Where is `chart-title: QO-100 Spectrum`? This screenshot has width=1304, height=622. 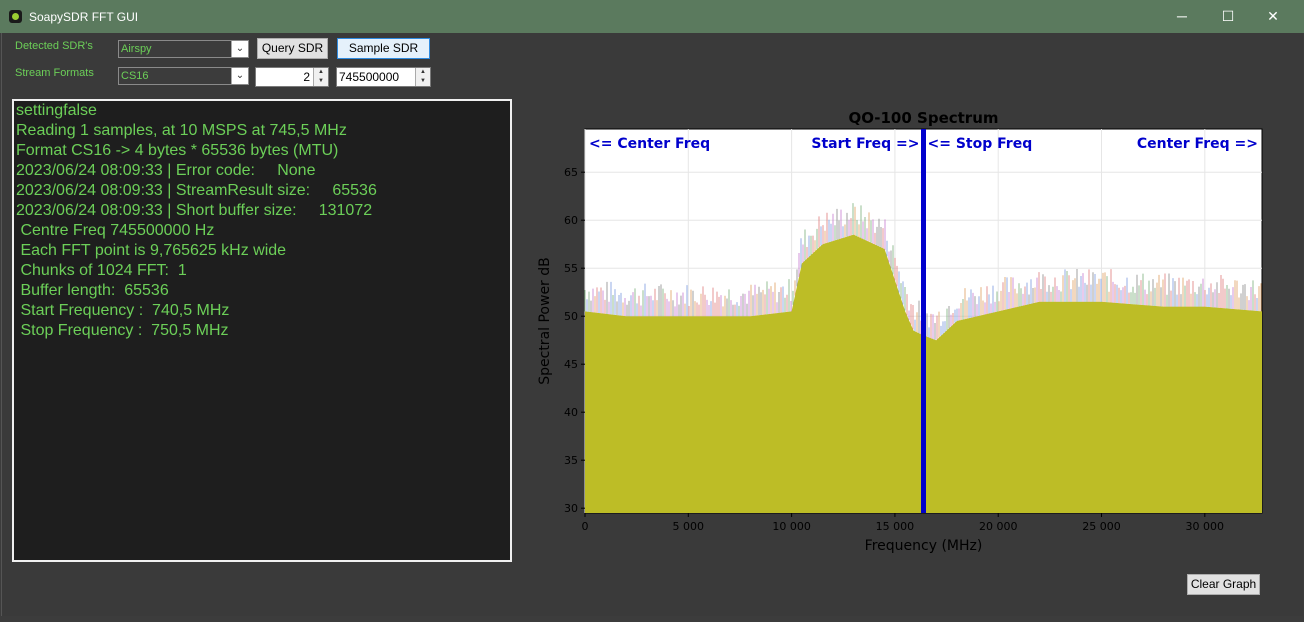 chart-title: QO-100 Spectrum is located at coordinates (923, 118).